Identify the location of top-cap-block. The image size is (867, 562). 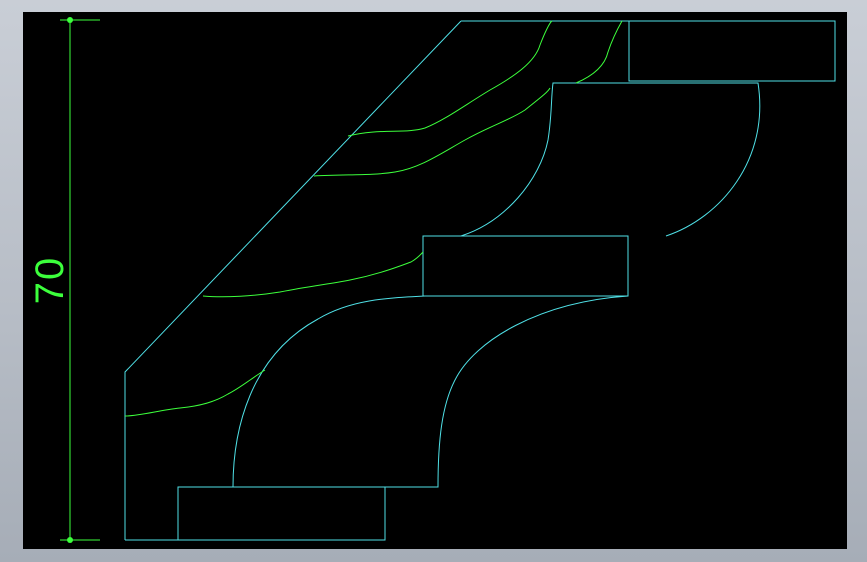
(732, 51).